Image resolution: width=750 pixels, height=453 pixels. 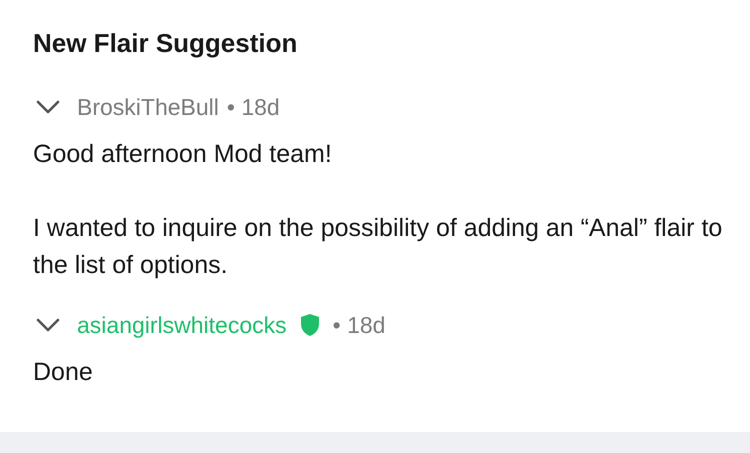 What do you see at coordinates (309, 325) in the screenshot?
I see `shield-icon` at bounding box center [309, 325].